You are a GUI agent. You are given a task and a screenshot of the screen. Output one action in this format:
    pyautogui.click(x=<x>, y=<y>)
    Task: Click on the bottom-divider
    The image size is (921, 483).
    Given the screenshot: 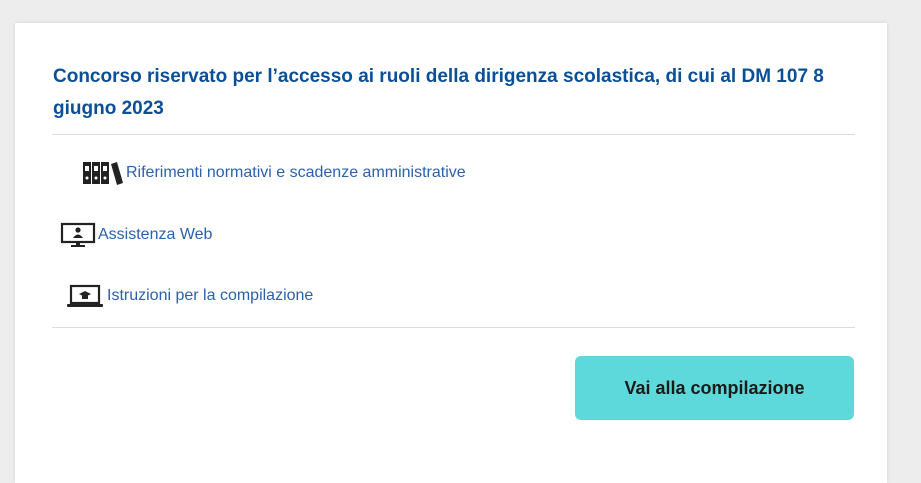 What is the action you would take?
    pyautogui.click(x=453, y=327)
    